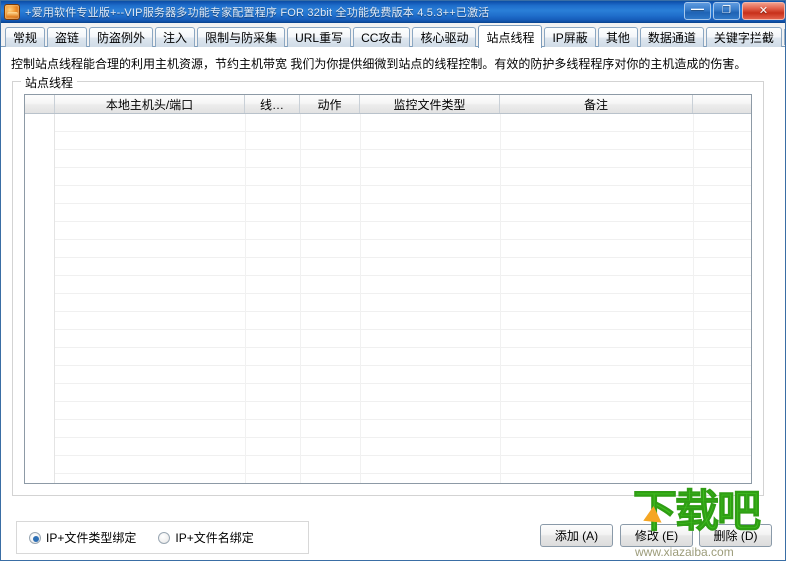  I want to click on close-icon: ✕, so click(763, 10).